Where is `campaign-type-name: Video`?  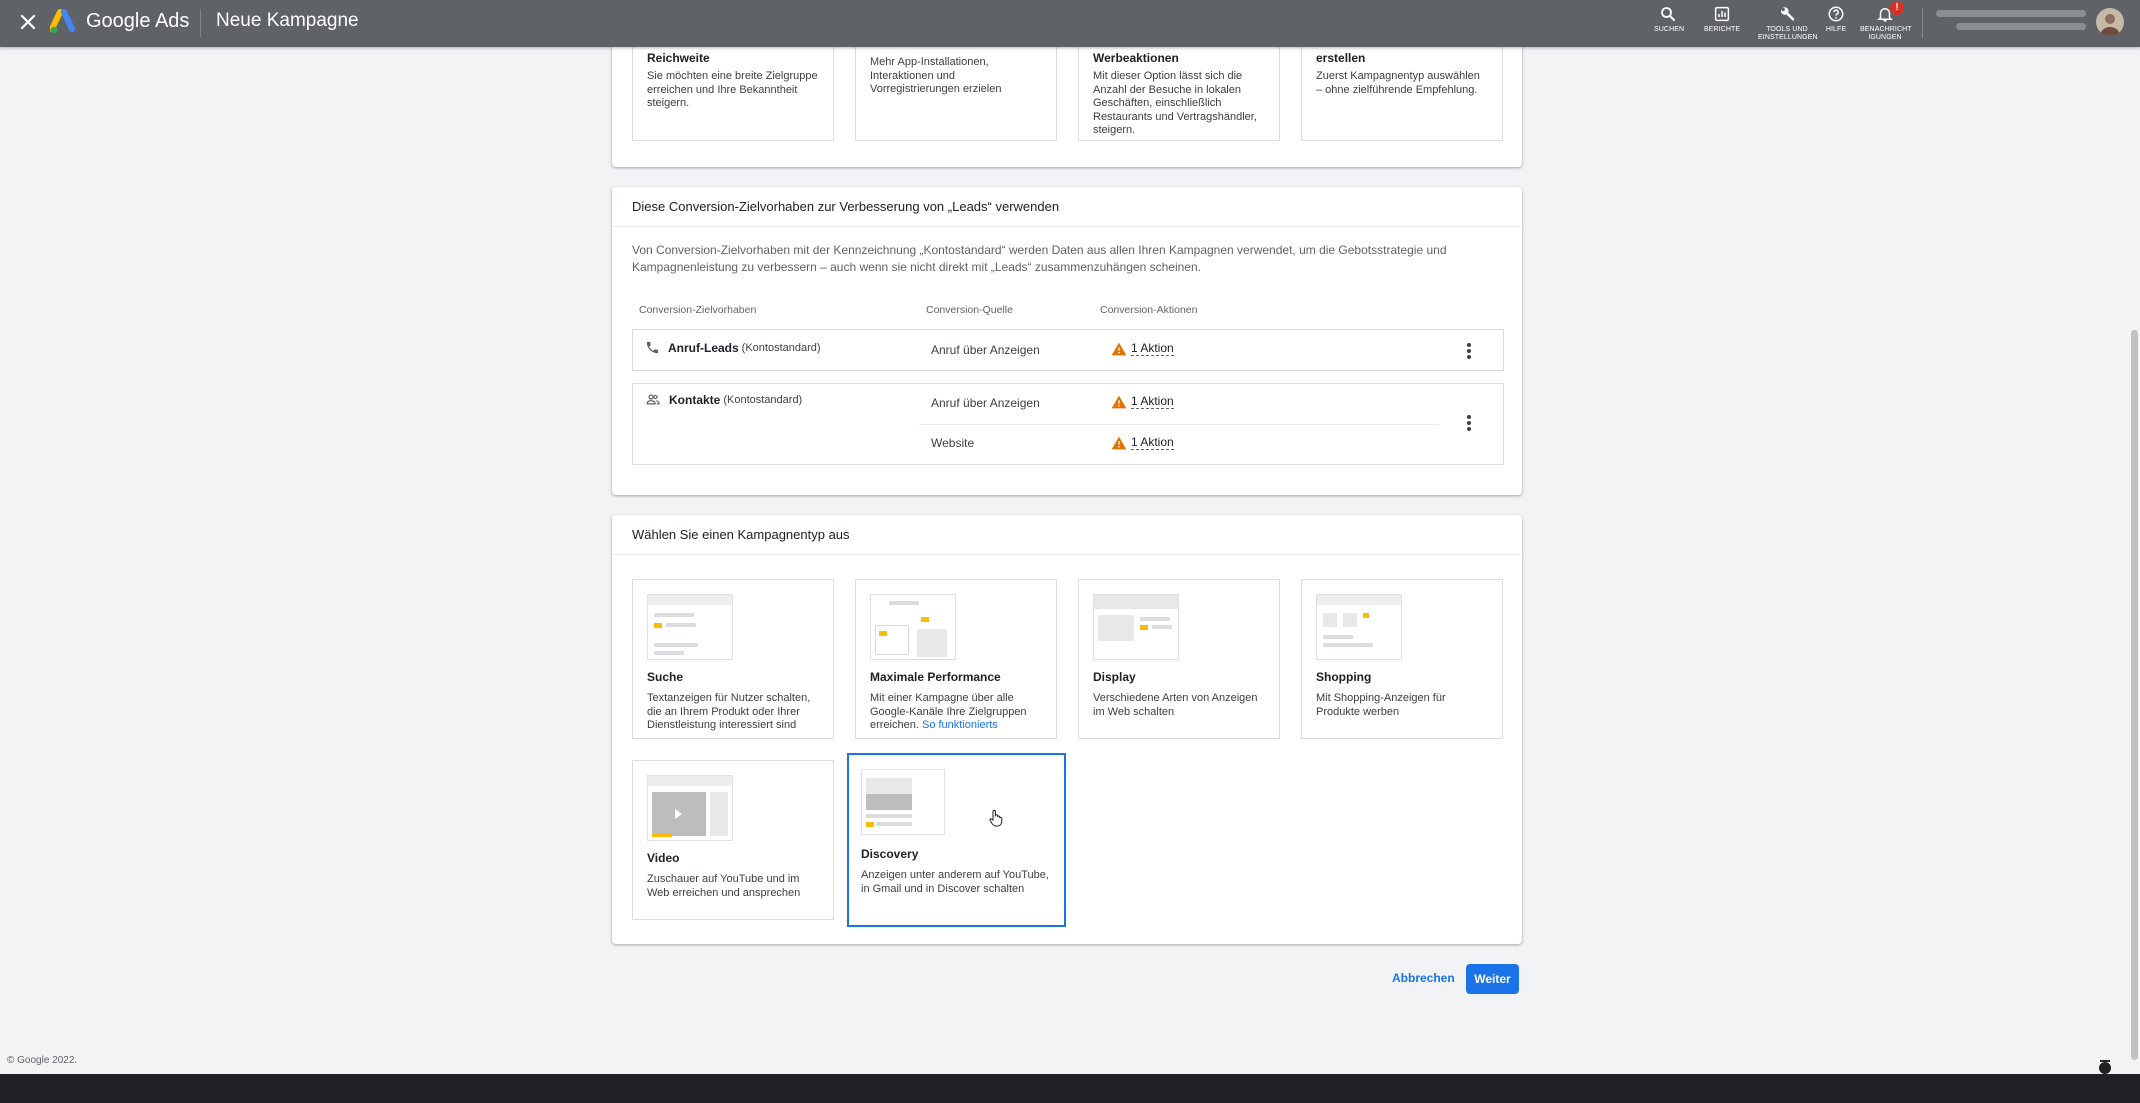
campaign-type-name: Video is located at coordinates (663, 858).